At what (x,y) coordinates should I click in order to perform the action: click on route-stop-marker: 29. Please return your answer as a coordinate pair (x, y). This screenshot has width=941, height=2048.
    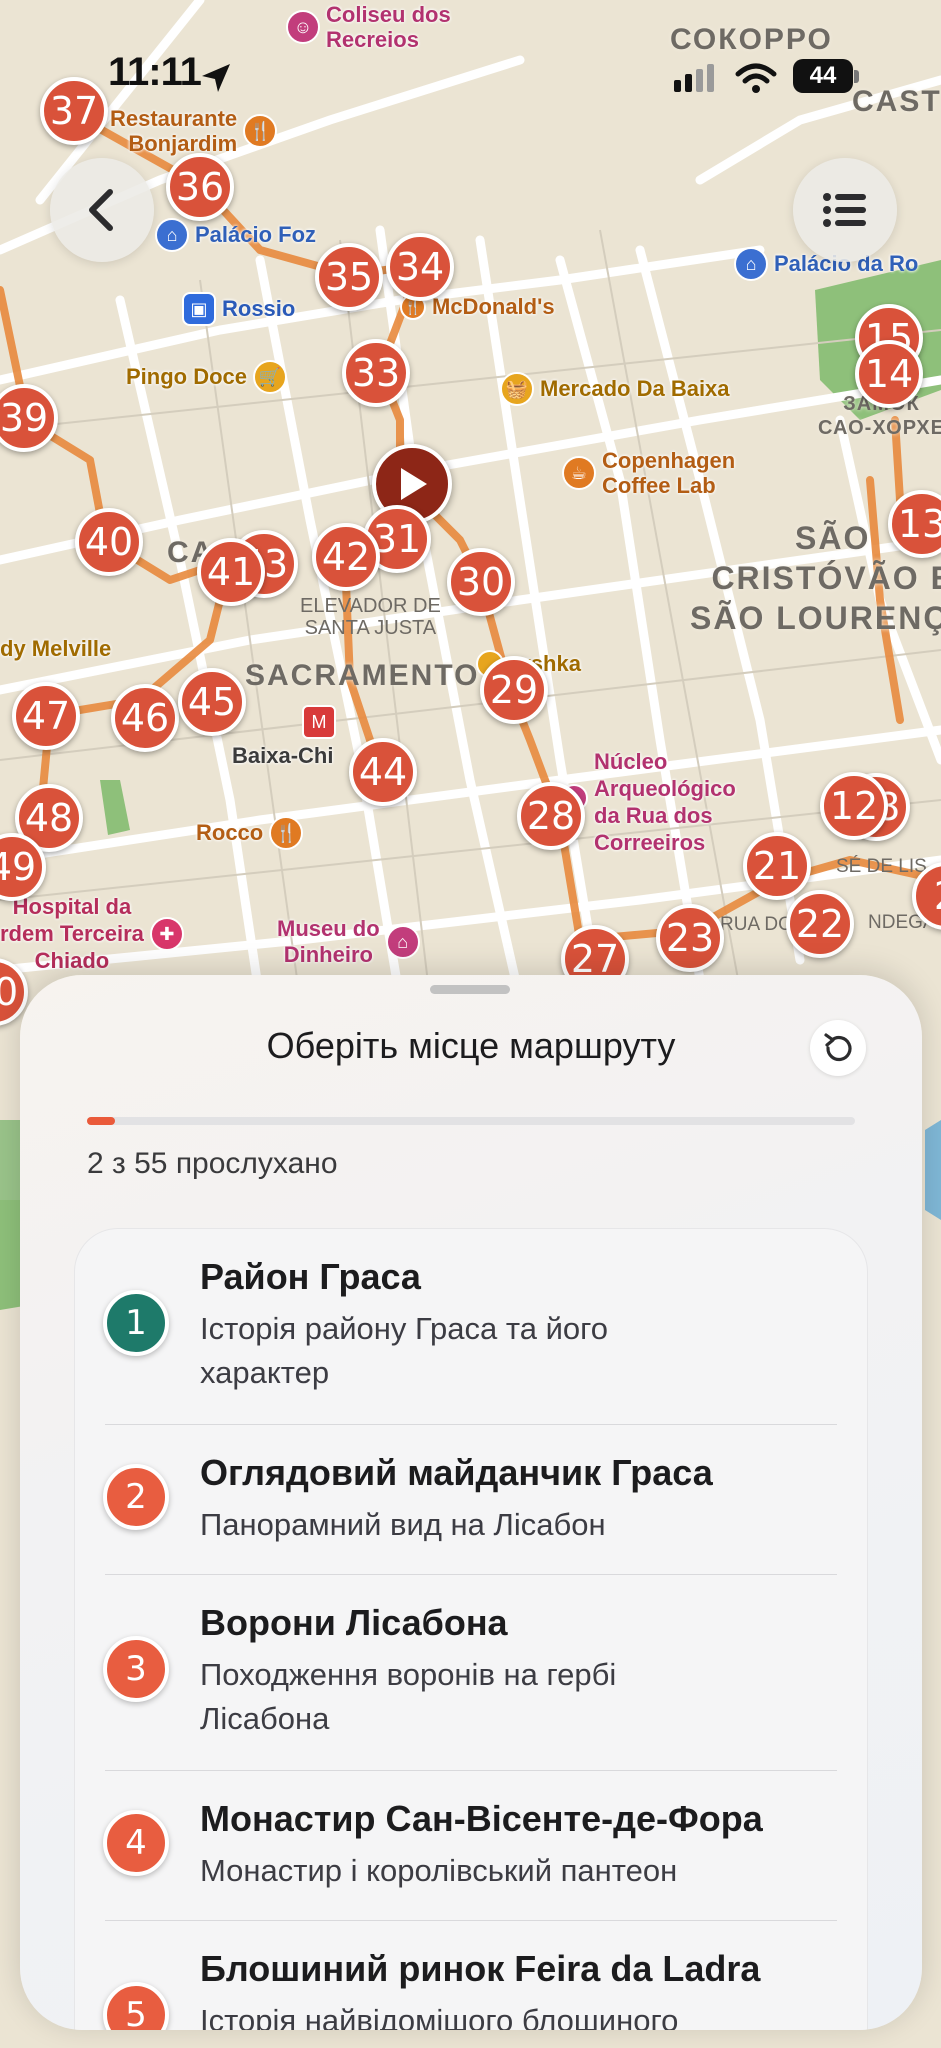
    Looking at the image, I should click on (514, 690).